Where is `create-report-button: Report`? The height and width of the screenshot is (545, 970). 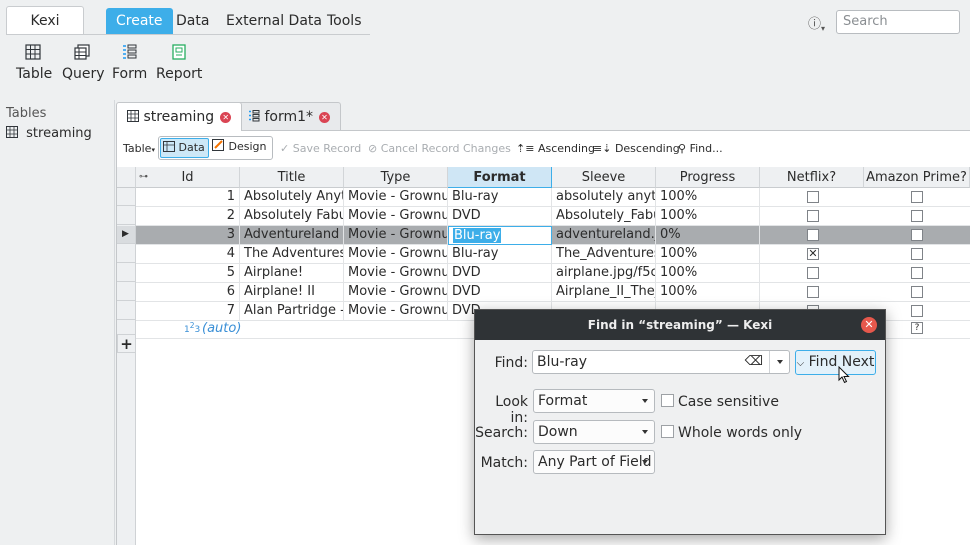 create-report-button: Report is located at coordinates (179, 63).